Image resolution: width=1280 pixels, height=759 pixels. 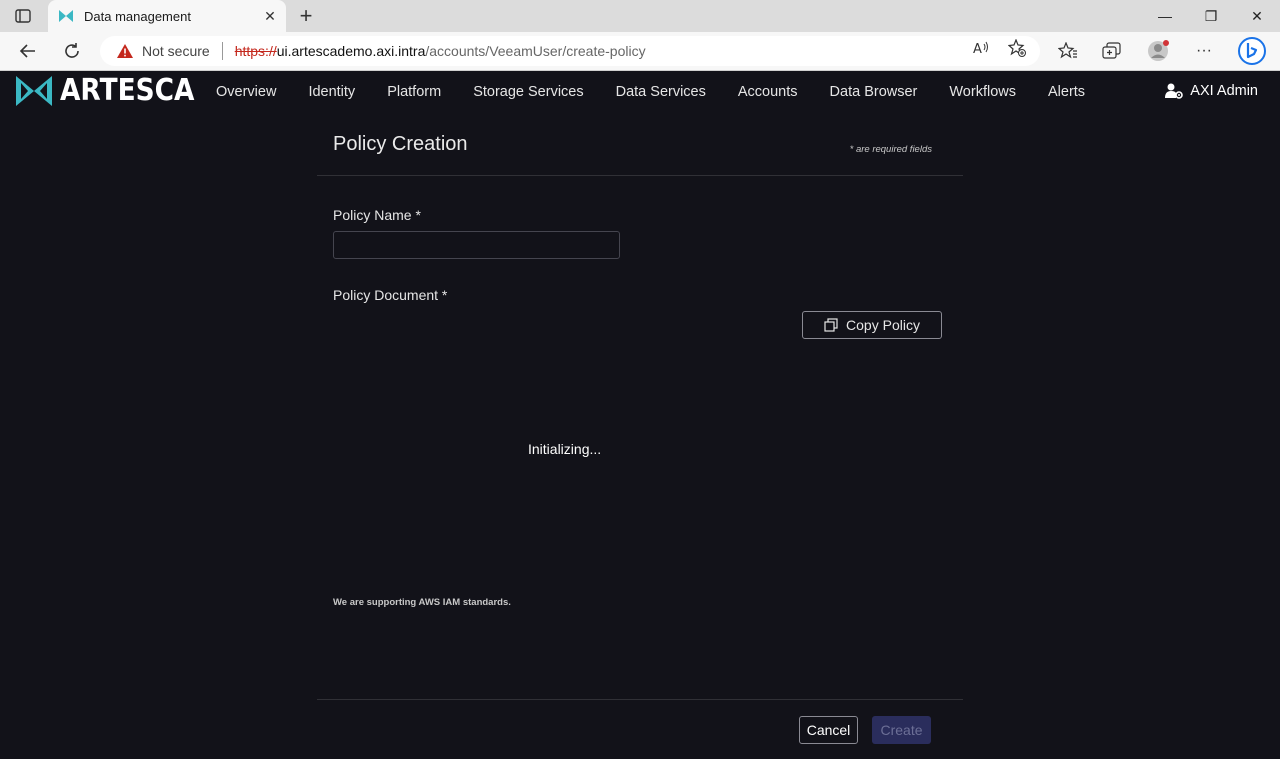 I want to click on tab-title: Data management, so click(x=137, y=16).